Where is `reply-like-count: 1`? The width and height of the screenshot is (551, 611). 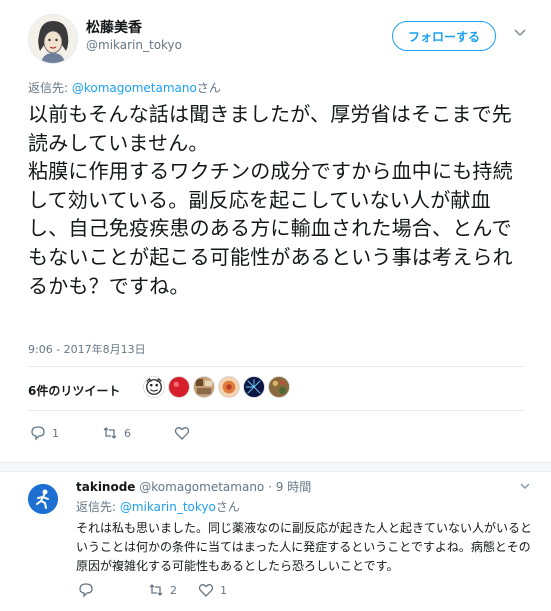
reply-like-count: 1 is located at coordinates (223, 590).